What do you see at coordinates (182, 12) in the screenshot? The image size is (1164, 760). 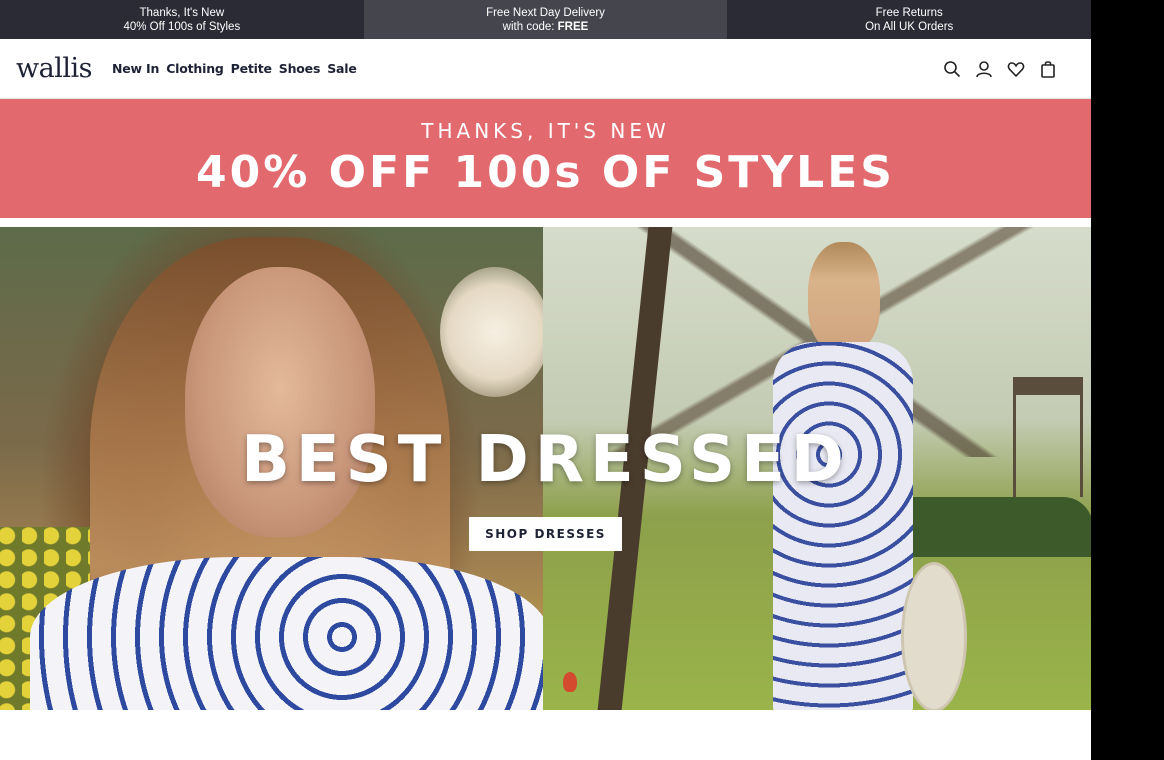 I see `promo-offer-title: Thanks, It's New` at bounding box center [182, 12].